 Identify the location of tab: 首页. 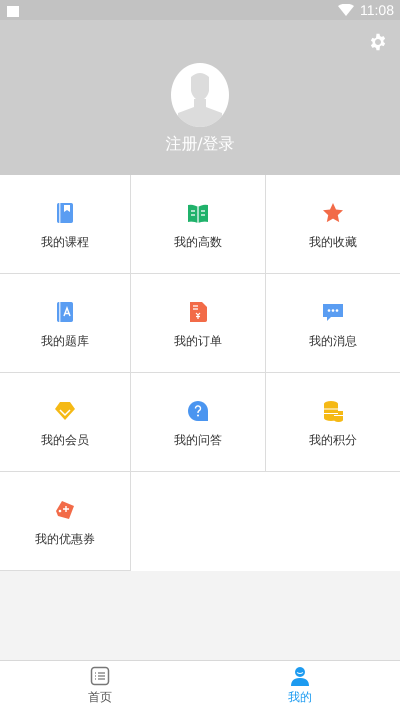
(100, 685).